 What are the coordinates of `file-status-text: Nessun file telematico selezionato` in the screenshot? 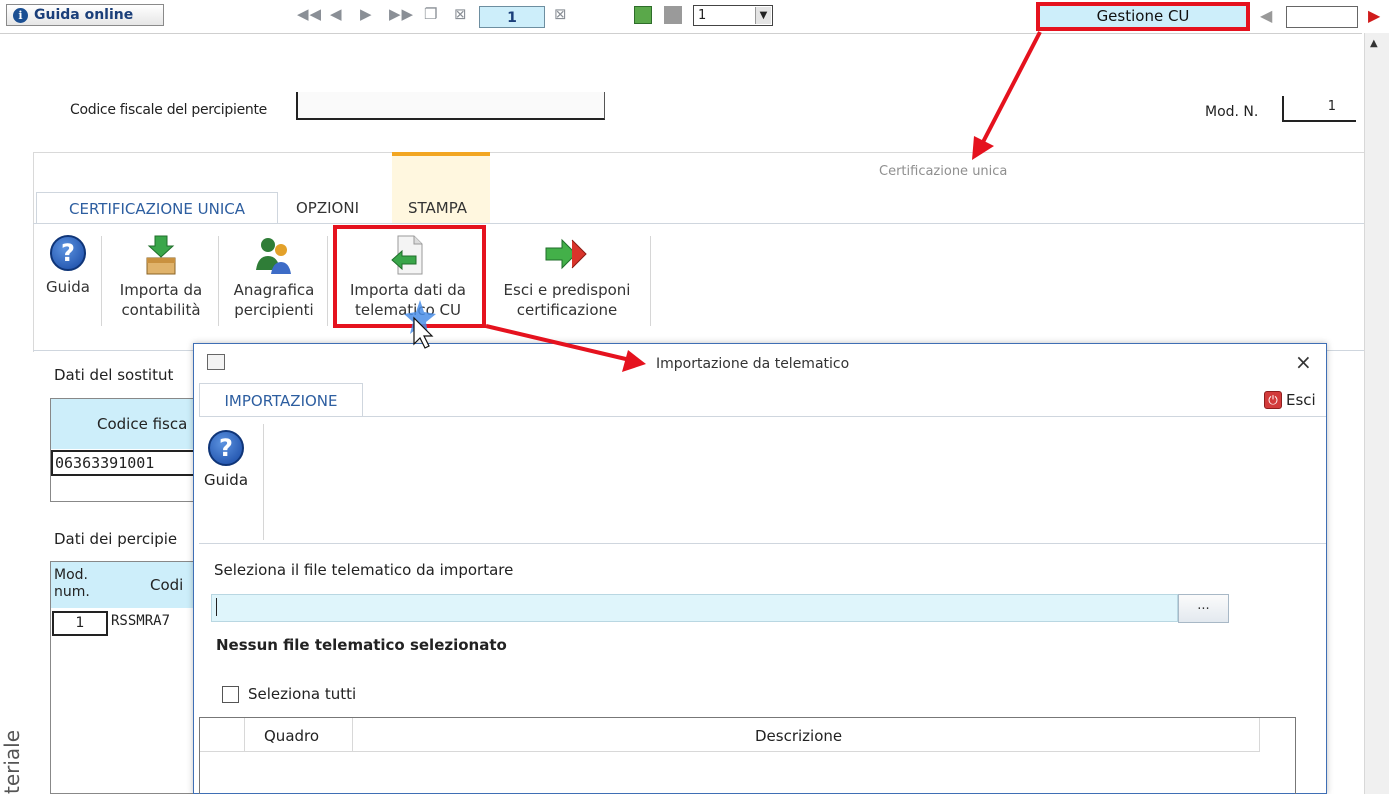 It's located at (361, 645).